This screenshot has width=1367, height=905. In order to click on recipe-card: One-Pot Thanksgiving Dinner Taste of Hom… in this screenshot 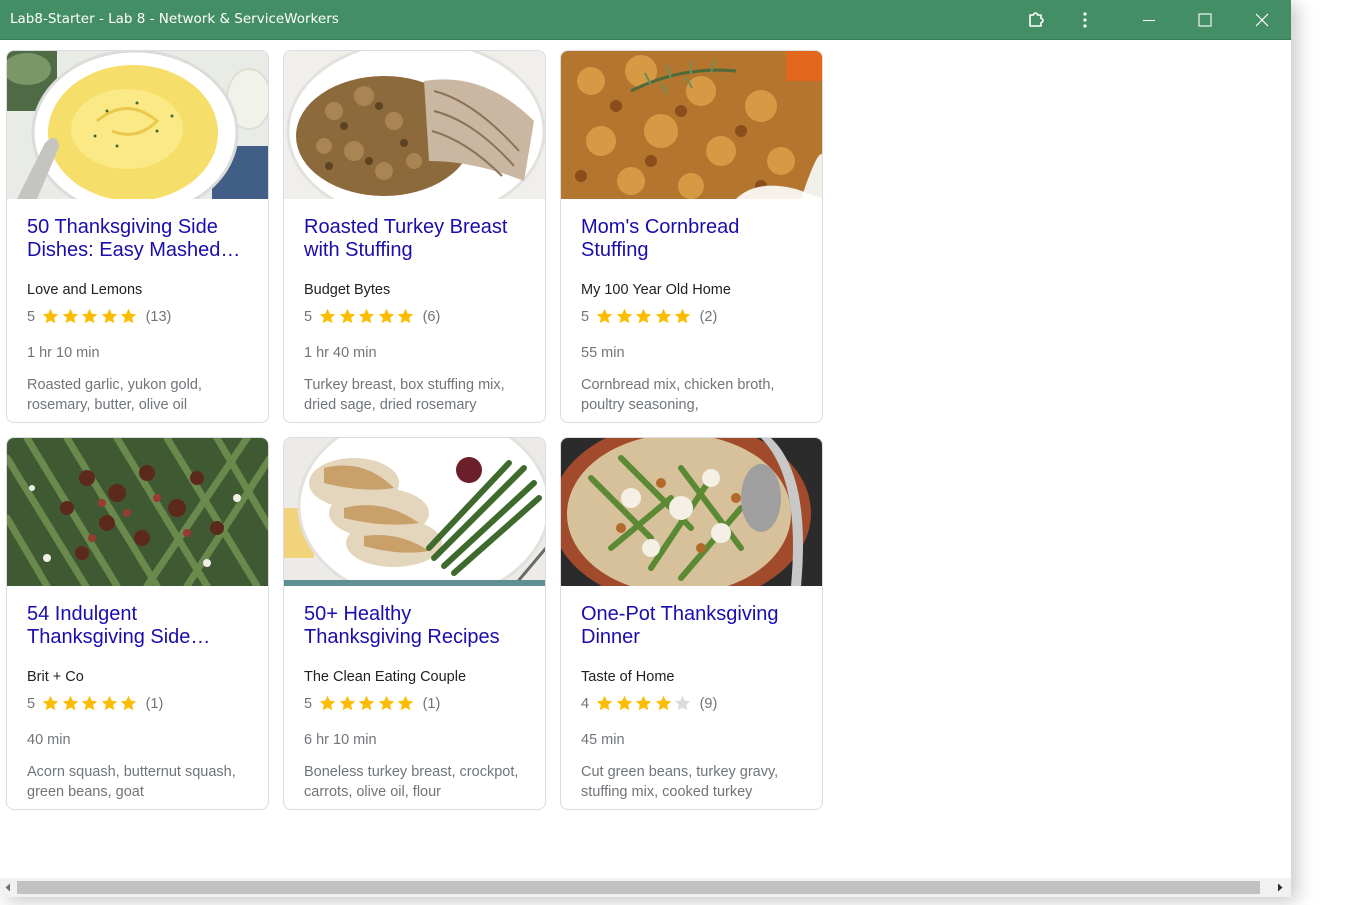, I will do `click(691, 623)`.